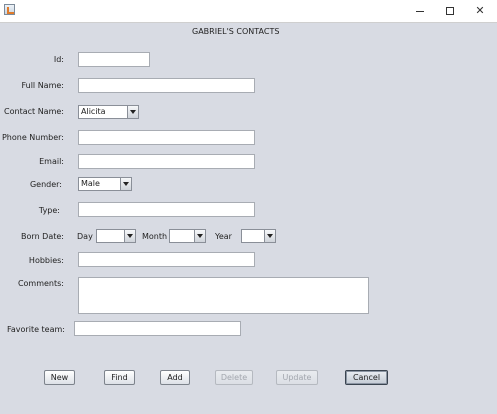 Image resolution: width=497 pixels, height=414 pixels. I want to click on year-select, so click(258, 236).